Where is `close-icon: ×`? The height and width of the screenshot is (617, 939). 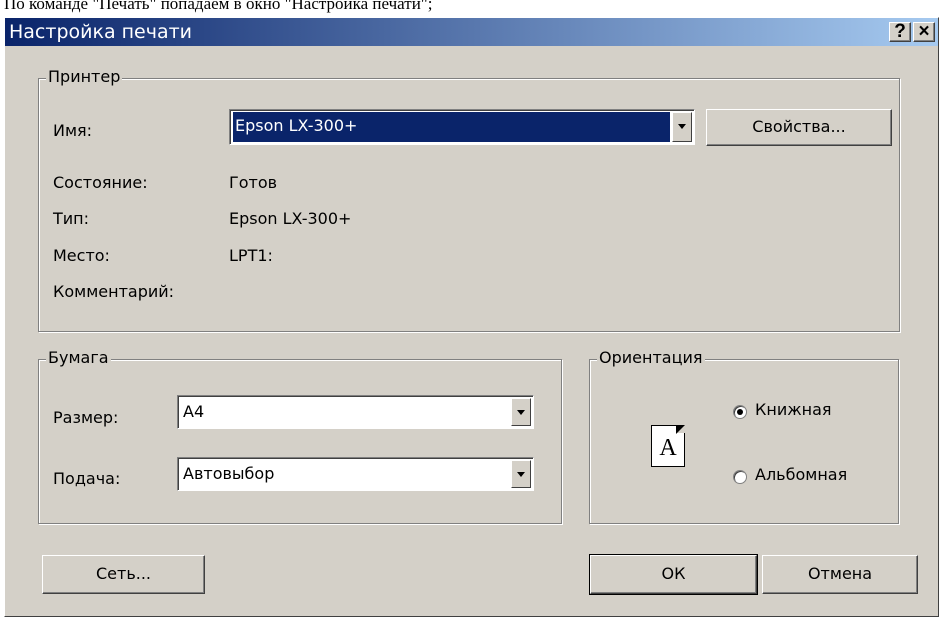
close-icon: × is located at coordinates (924, 31).